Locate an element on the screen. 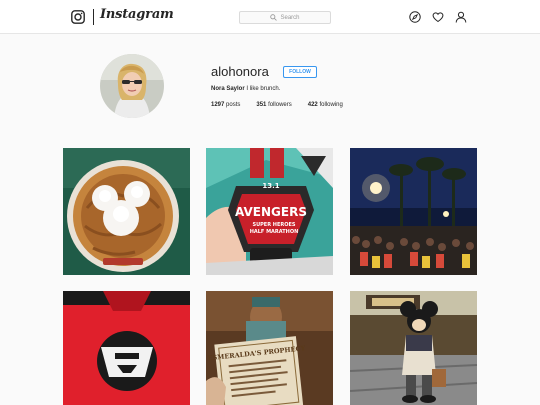  post-thumbnail-esmeralda-prophecy: ESMERALDA'S PROPHECY is located at coordinates (269, 348).